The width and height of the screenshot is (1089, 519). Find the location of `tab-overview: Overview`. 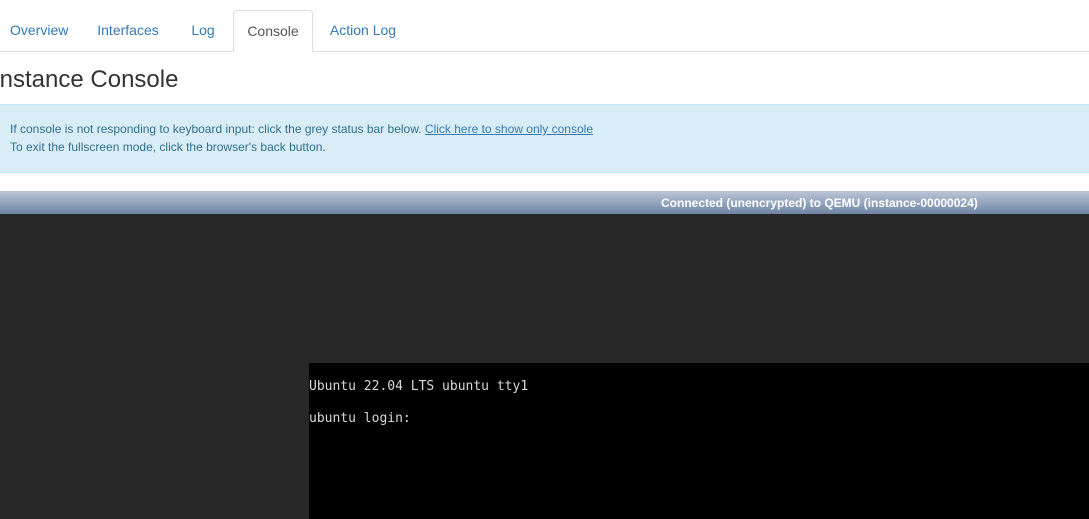

tab-overview: Overview is located at coordinates (38, 31).